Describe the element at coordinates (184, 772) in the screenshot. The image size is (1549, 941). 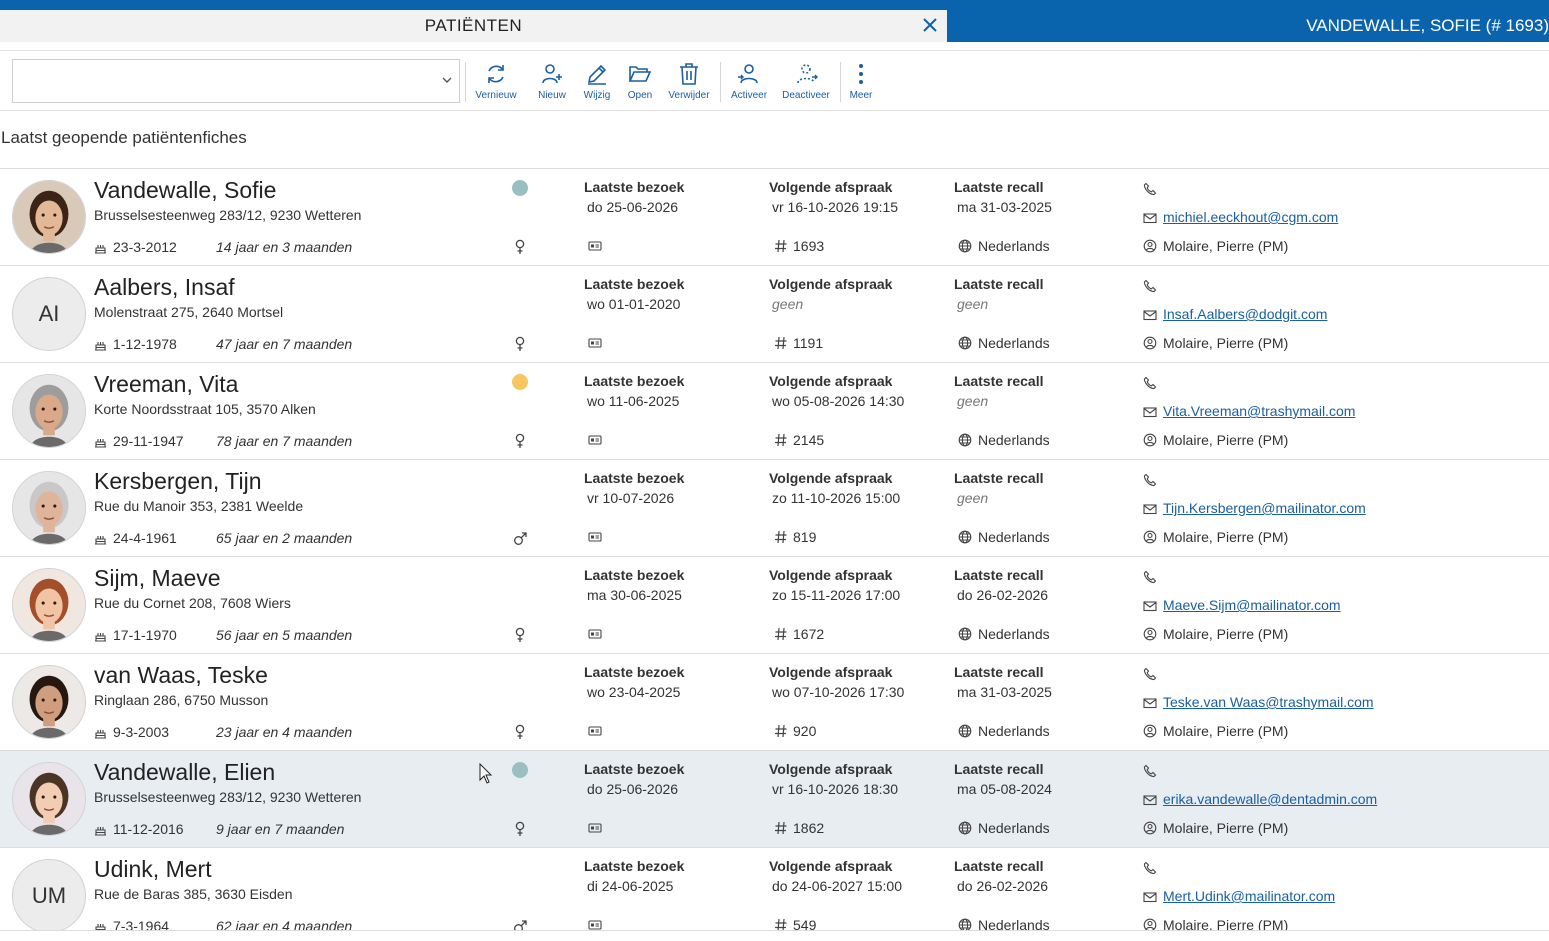
I see `patient-name: Vandewalle, Elien` at that location.